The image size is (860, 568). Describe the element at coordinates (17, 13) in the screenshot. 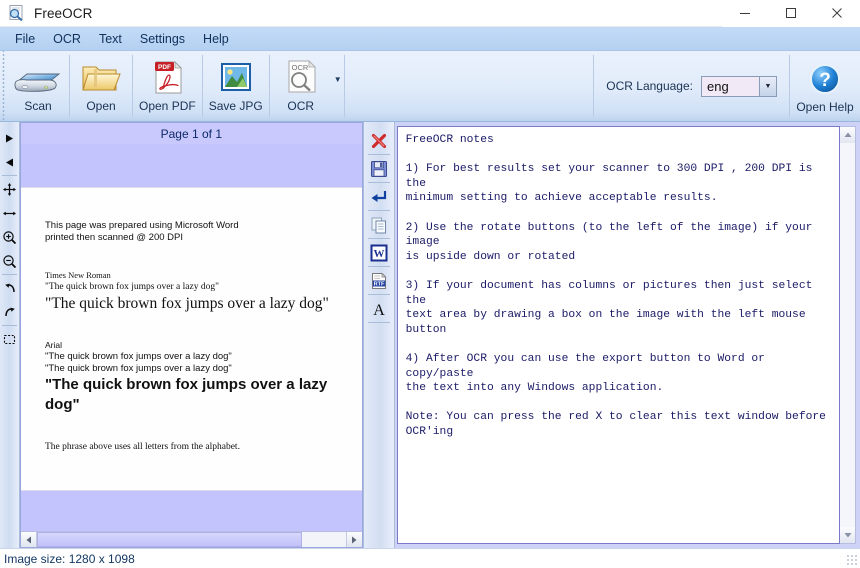

I see `app-icon` at that location.